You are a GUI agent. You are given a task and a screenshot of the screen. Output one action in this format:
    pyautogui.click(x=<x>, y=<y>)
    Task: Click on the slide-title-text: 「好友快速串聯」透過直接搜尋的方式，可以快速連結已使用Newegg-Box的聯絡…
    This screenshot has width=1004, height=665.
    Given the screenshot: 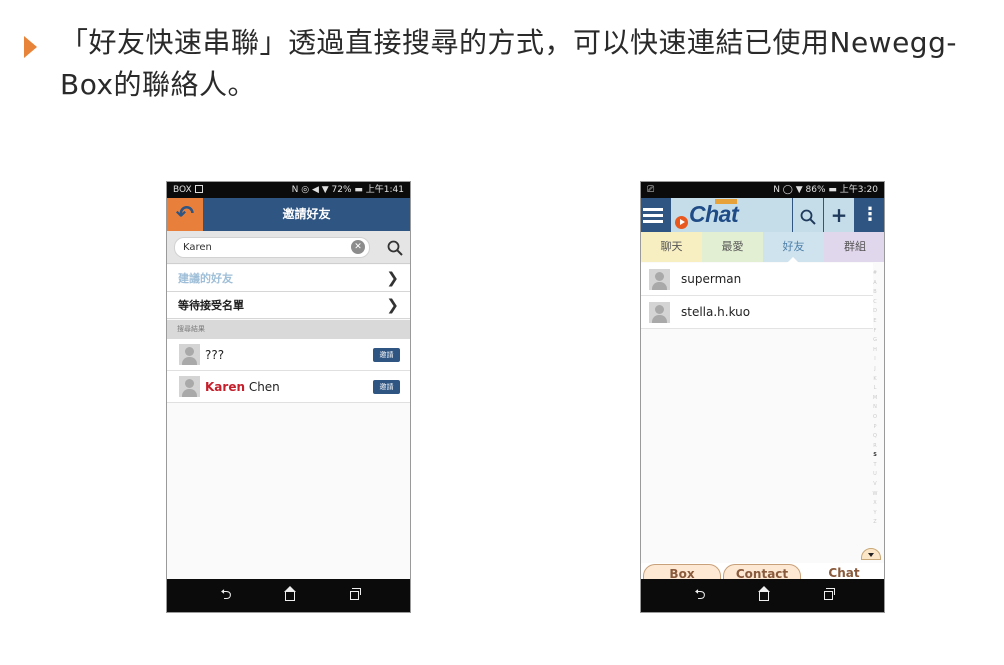 What is the action you would take?
    pyautogui.click(x=508, y=63)
    